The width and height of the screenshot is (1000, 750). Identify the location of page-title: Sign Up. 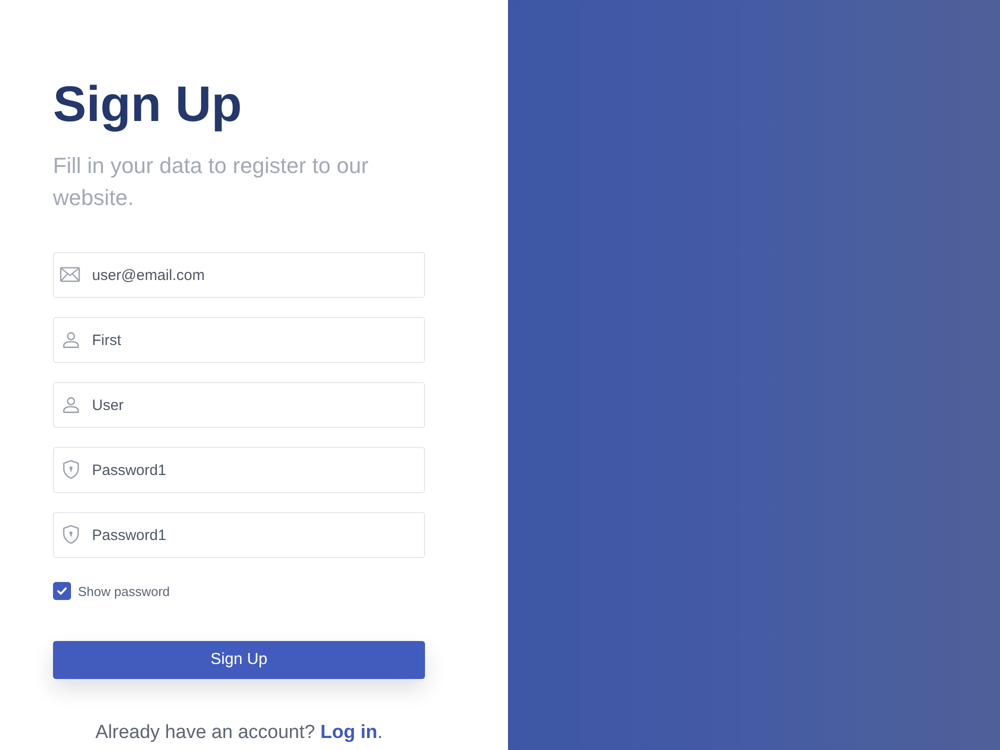
(147, 104).